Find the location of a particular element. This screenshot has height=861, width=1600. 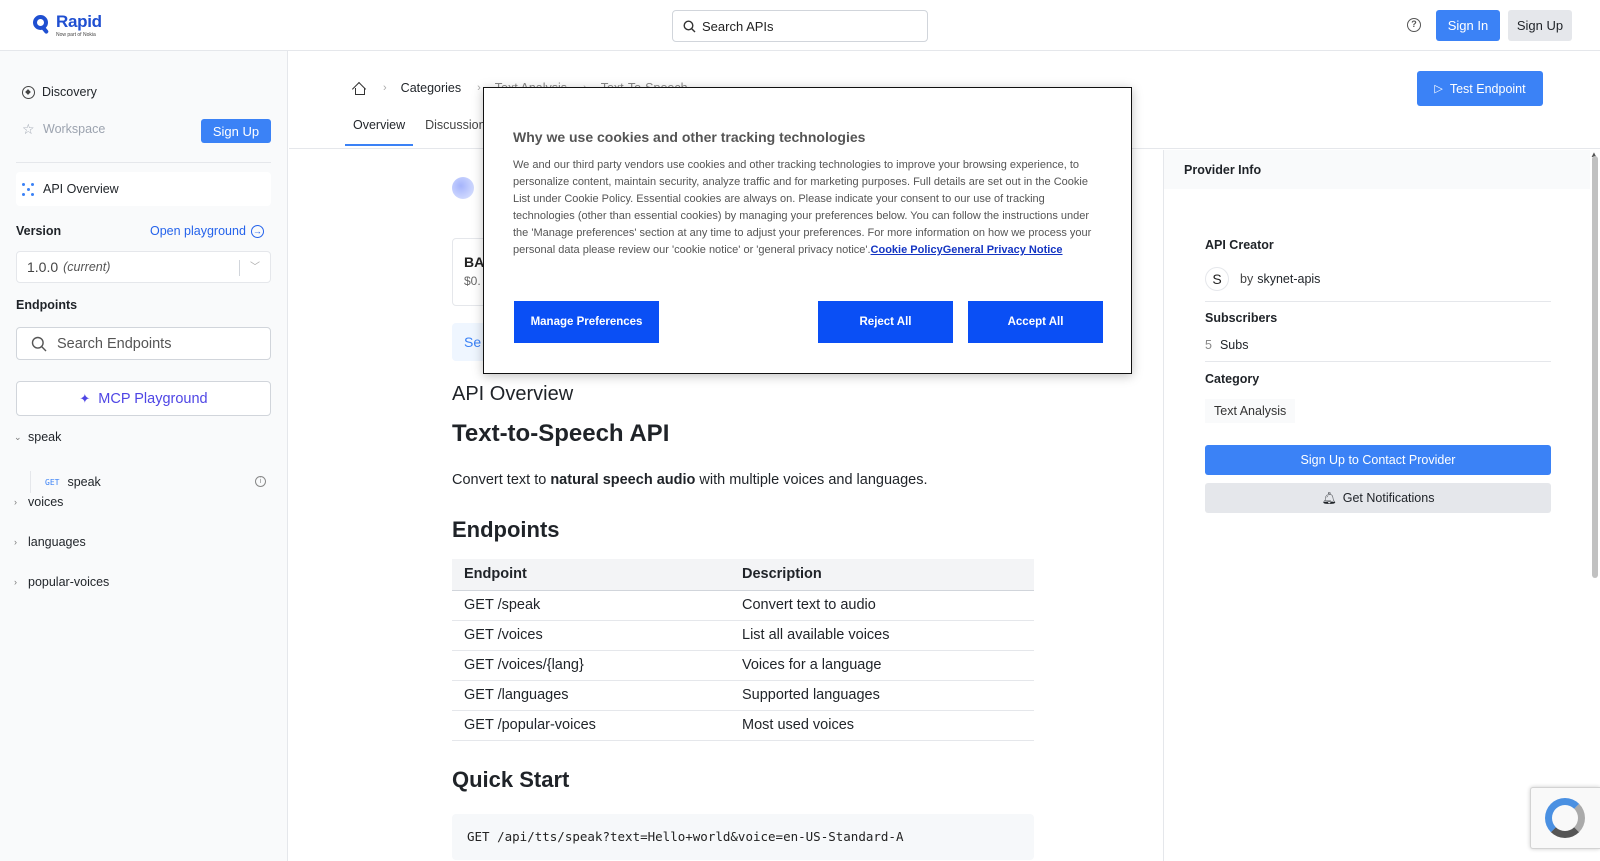

table-header-row: Endpoint Description is located at coordinates (743, 575).